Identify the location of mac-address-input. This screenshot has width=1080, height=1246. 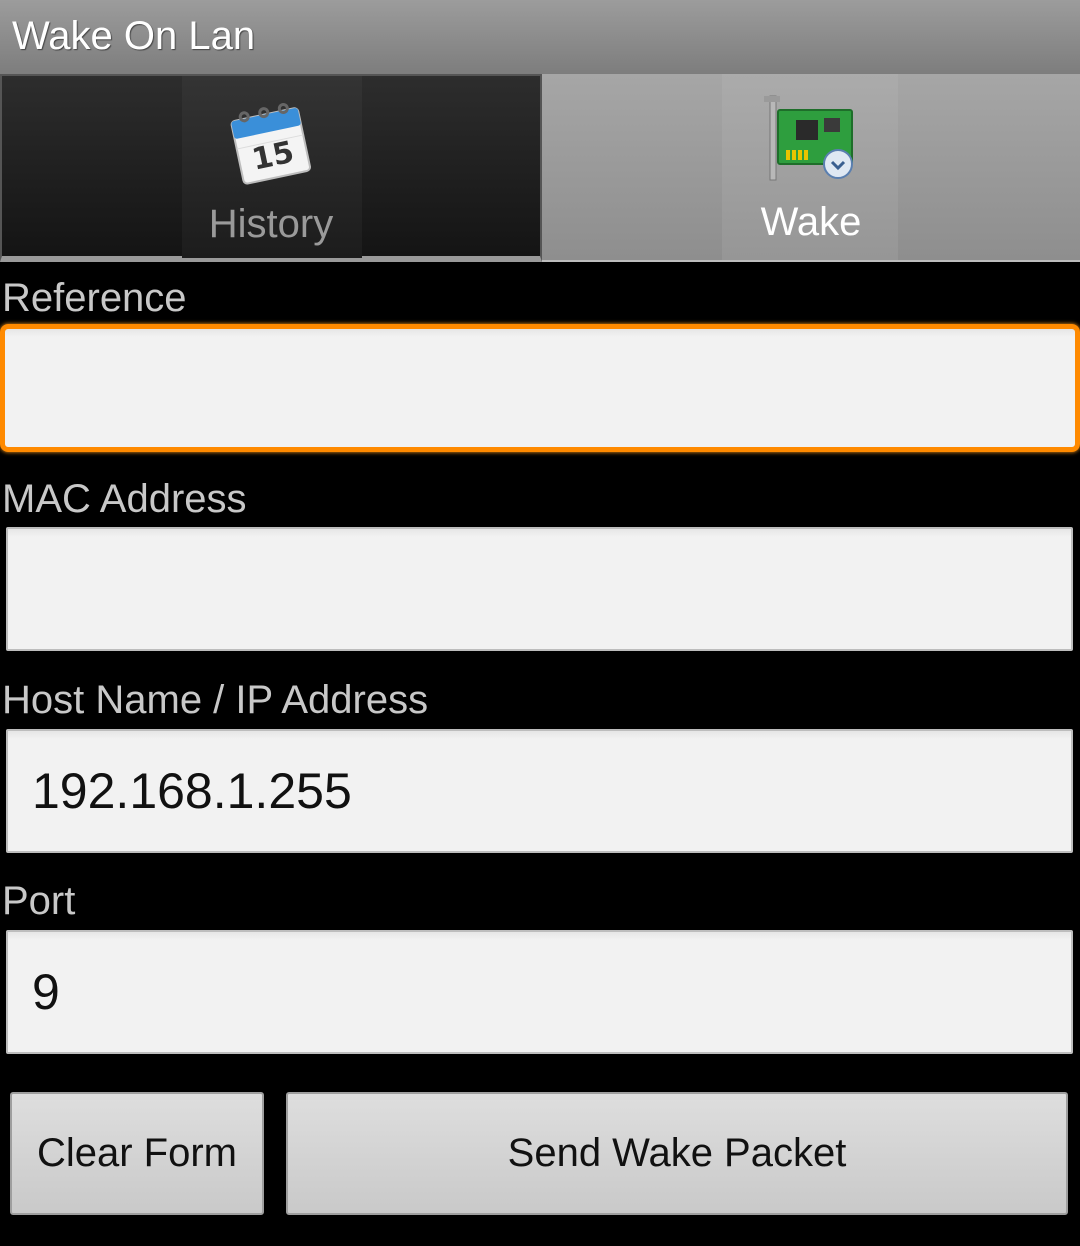
(539, 589).